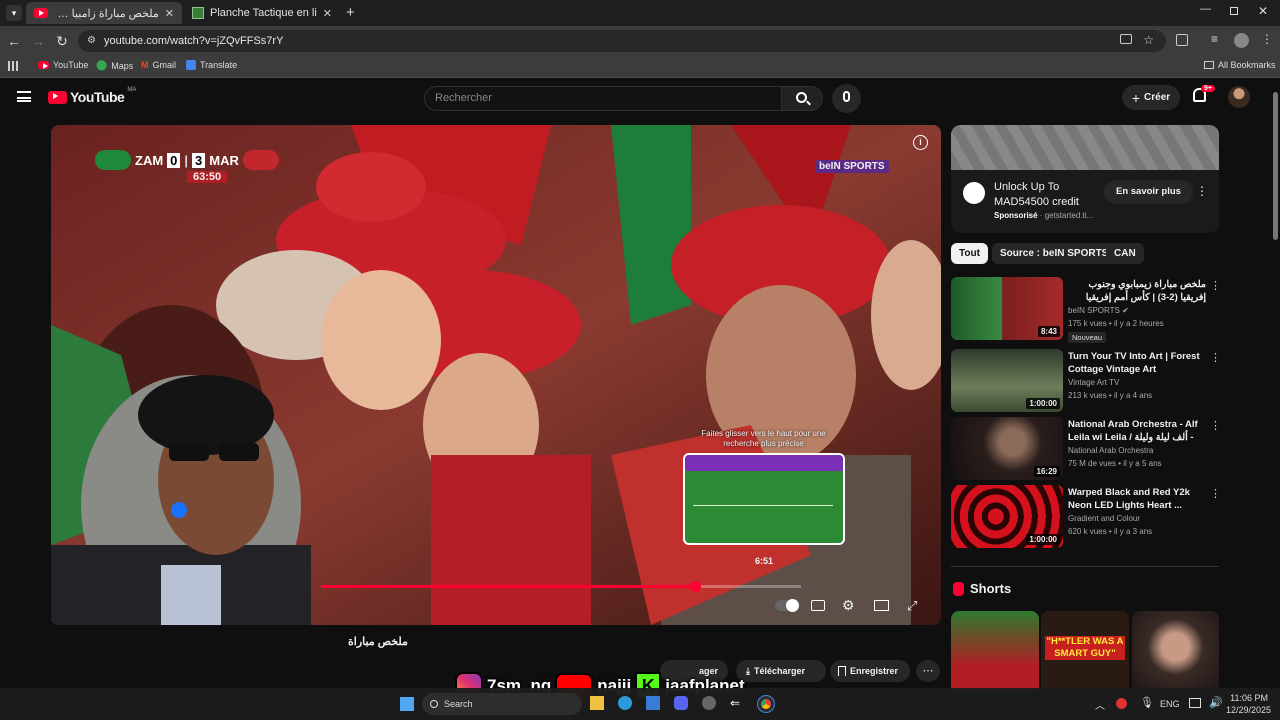 The width and height of the screenshot is (1280, 720). Describe the element at coordinates (114, 65) in the screenshot. I see `bookmark-maps: ⬤ Maps` at that location.